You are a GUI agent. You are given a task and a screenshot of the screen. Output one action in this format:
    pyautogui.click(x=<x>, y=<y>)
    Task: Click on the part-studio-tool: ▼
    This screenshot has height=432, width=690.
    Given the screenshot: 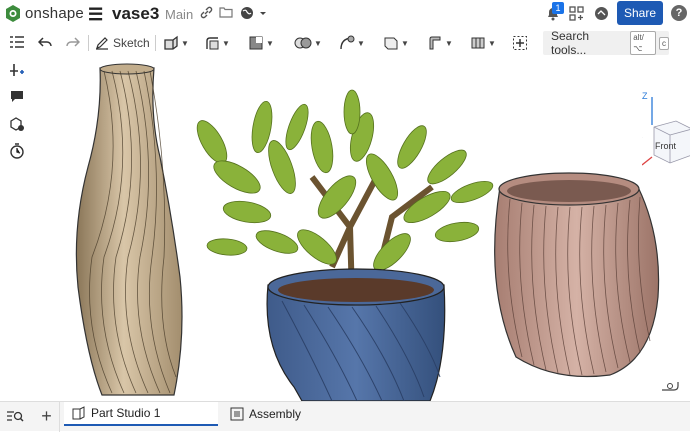 What is the action you would take?
    pyautogui.click(x=483, y=43)
    